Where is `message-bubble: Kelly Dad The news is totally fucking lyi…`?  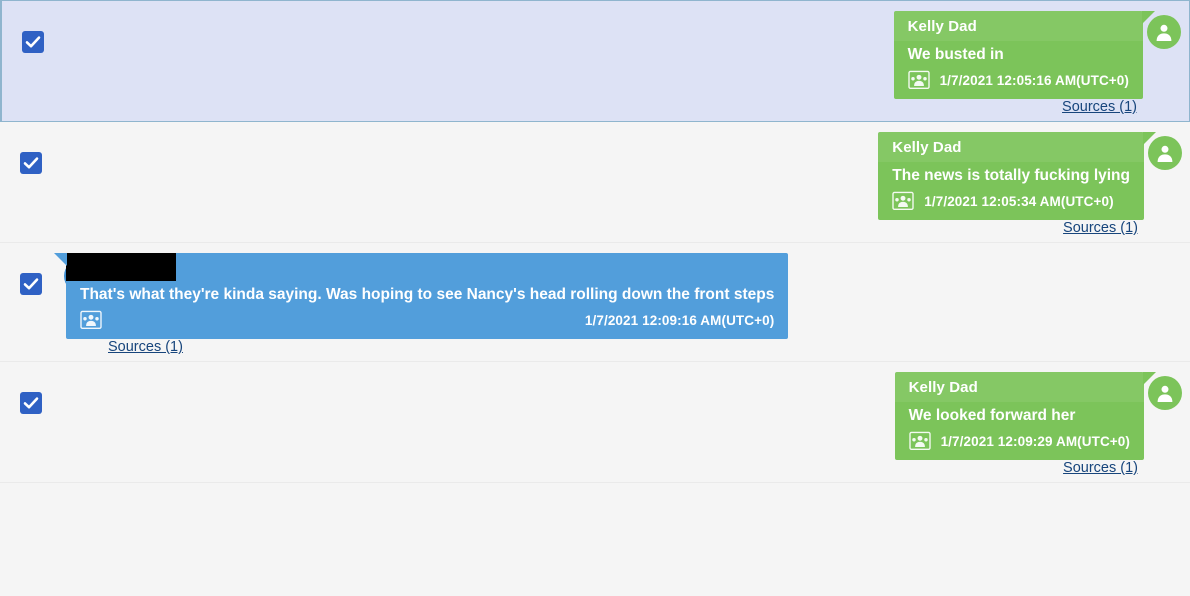
message-bubble: Kelly Dad The news is totally fucking lyi… is located at coordinates (1017, 176).